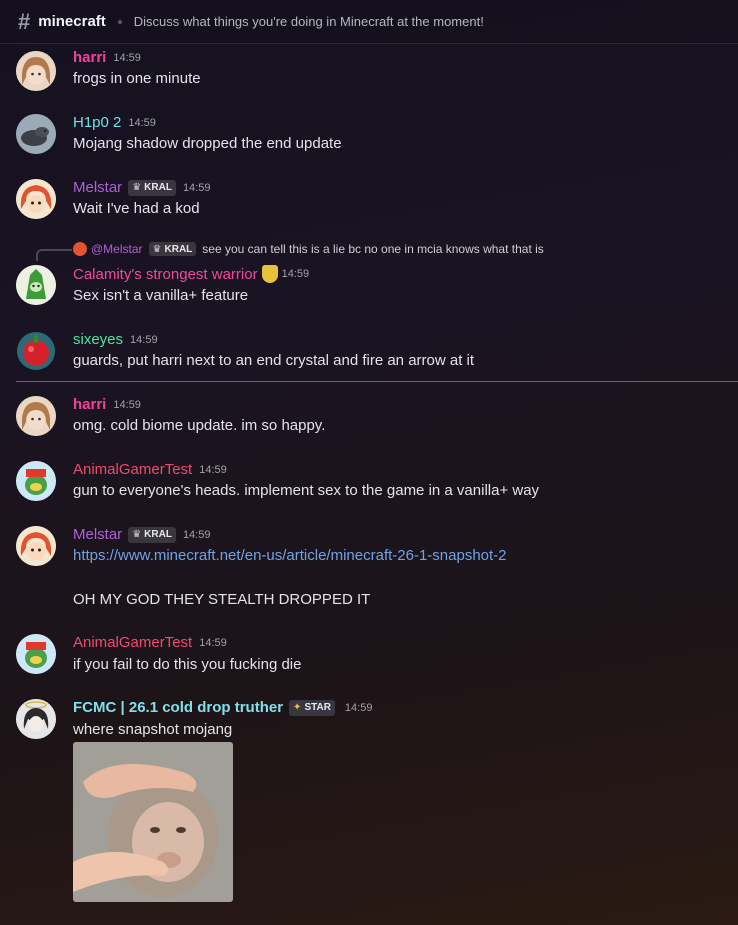  Describe the element at coordinates (119, 21) in the screenshot. I see `separator-dot` at that location.